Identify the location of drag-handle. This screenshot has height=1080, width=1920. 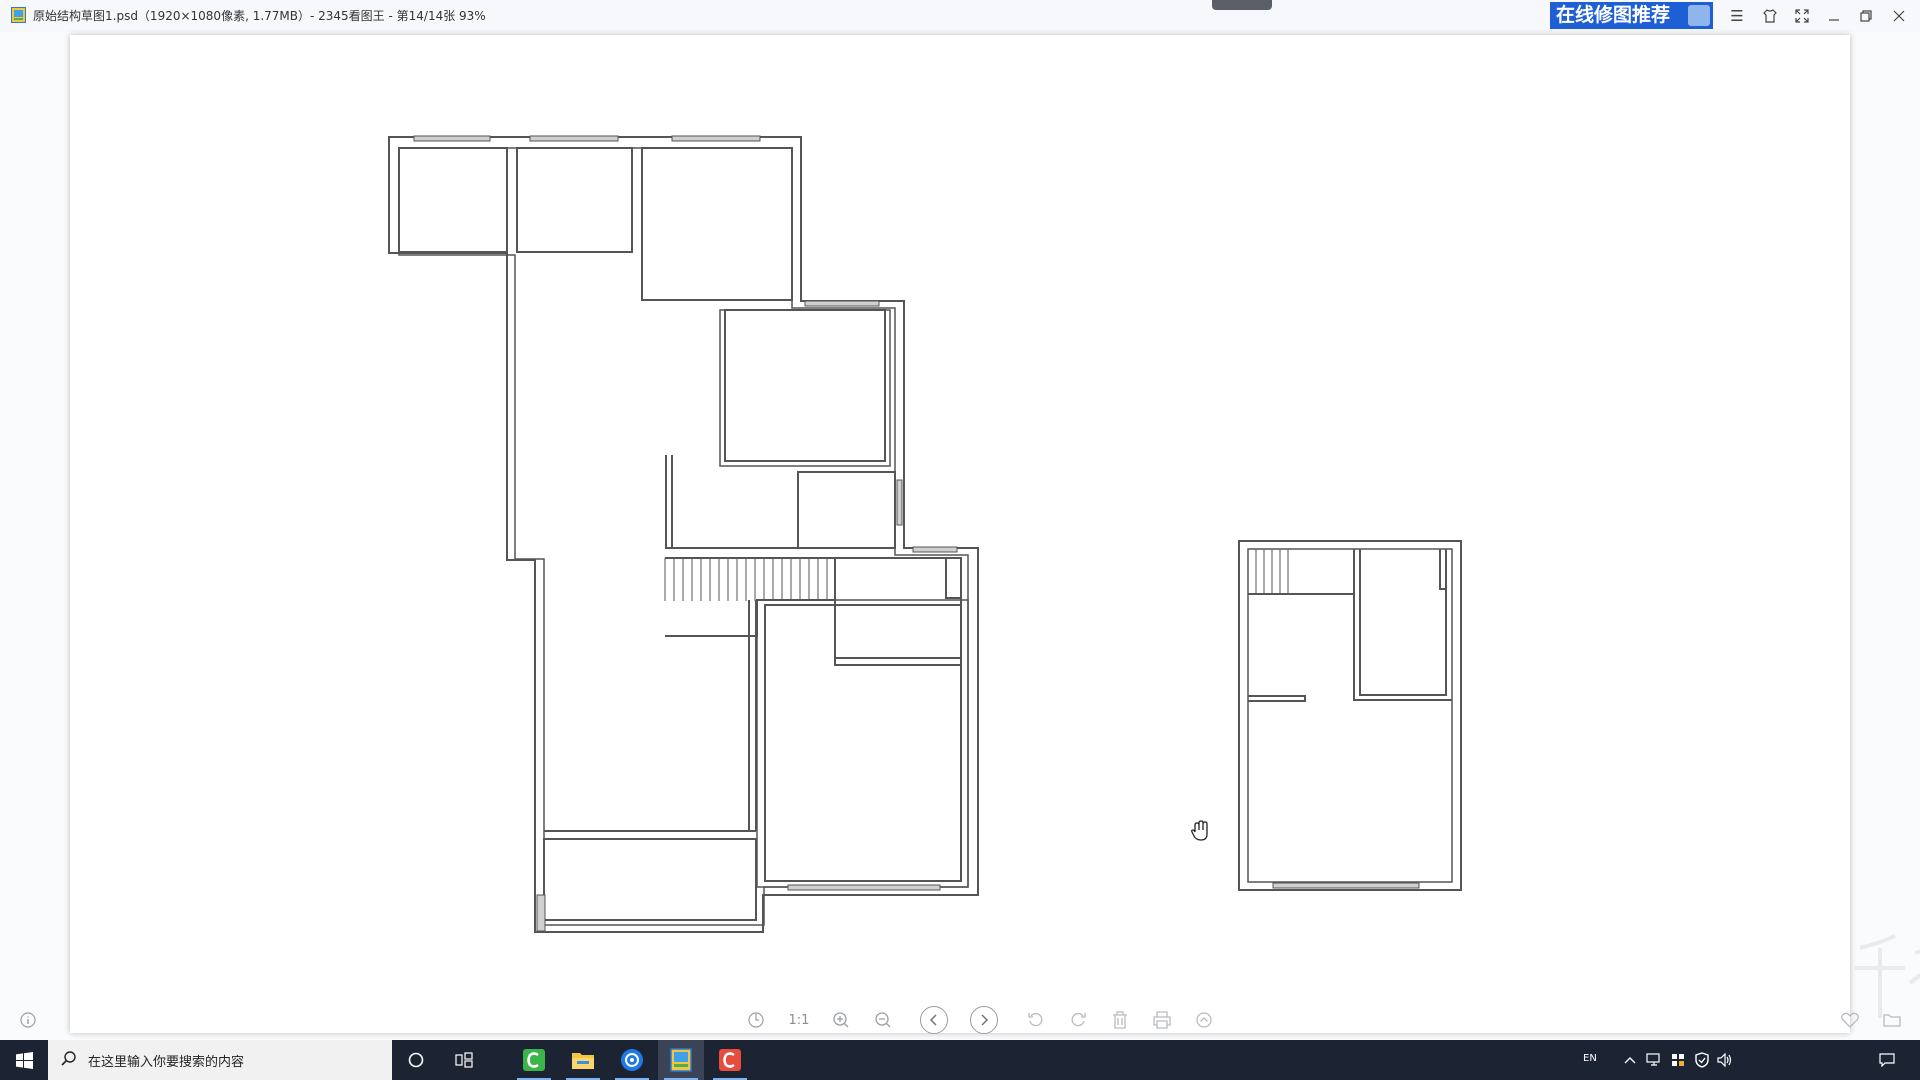
(1242, 5).